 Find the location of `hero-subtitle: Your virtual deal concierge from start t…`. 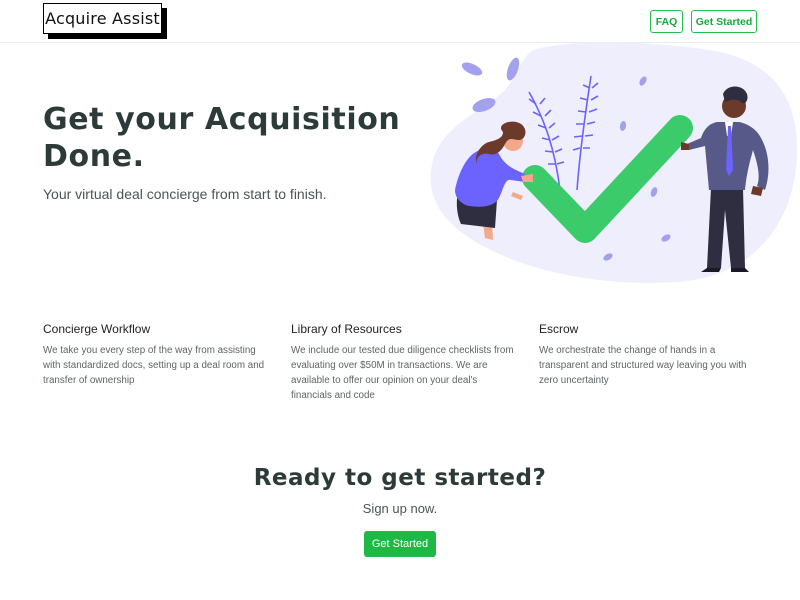

hero-subtitle: Your virtual deal concierge from start t… is located at coordinates (185, 194).